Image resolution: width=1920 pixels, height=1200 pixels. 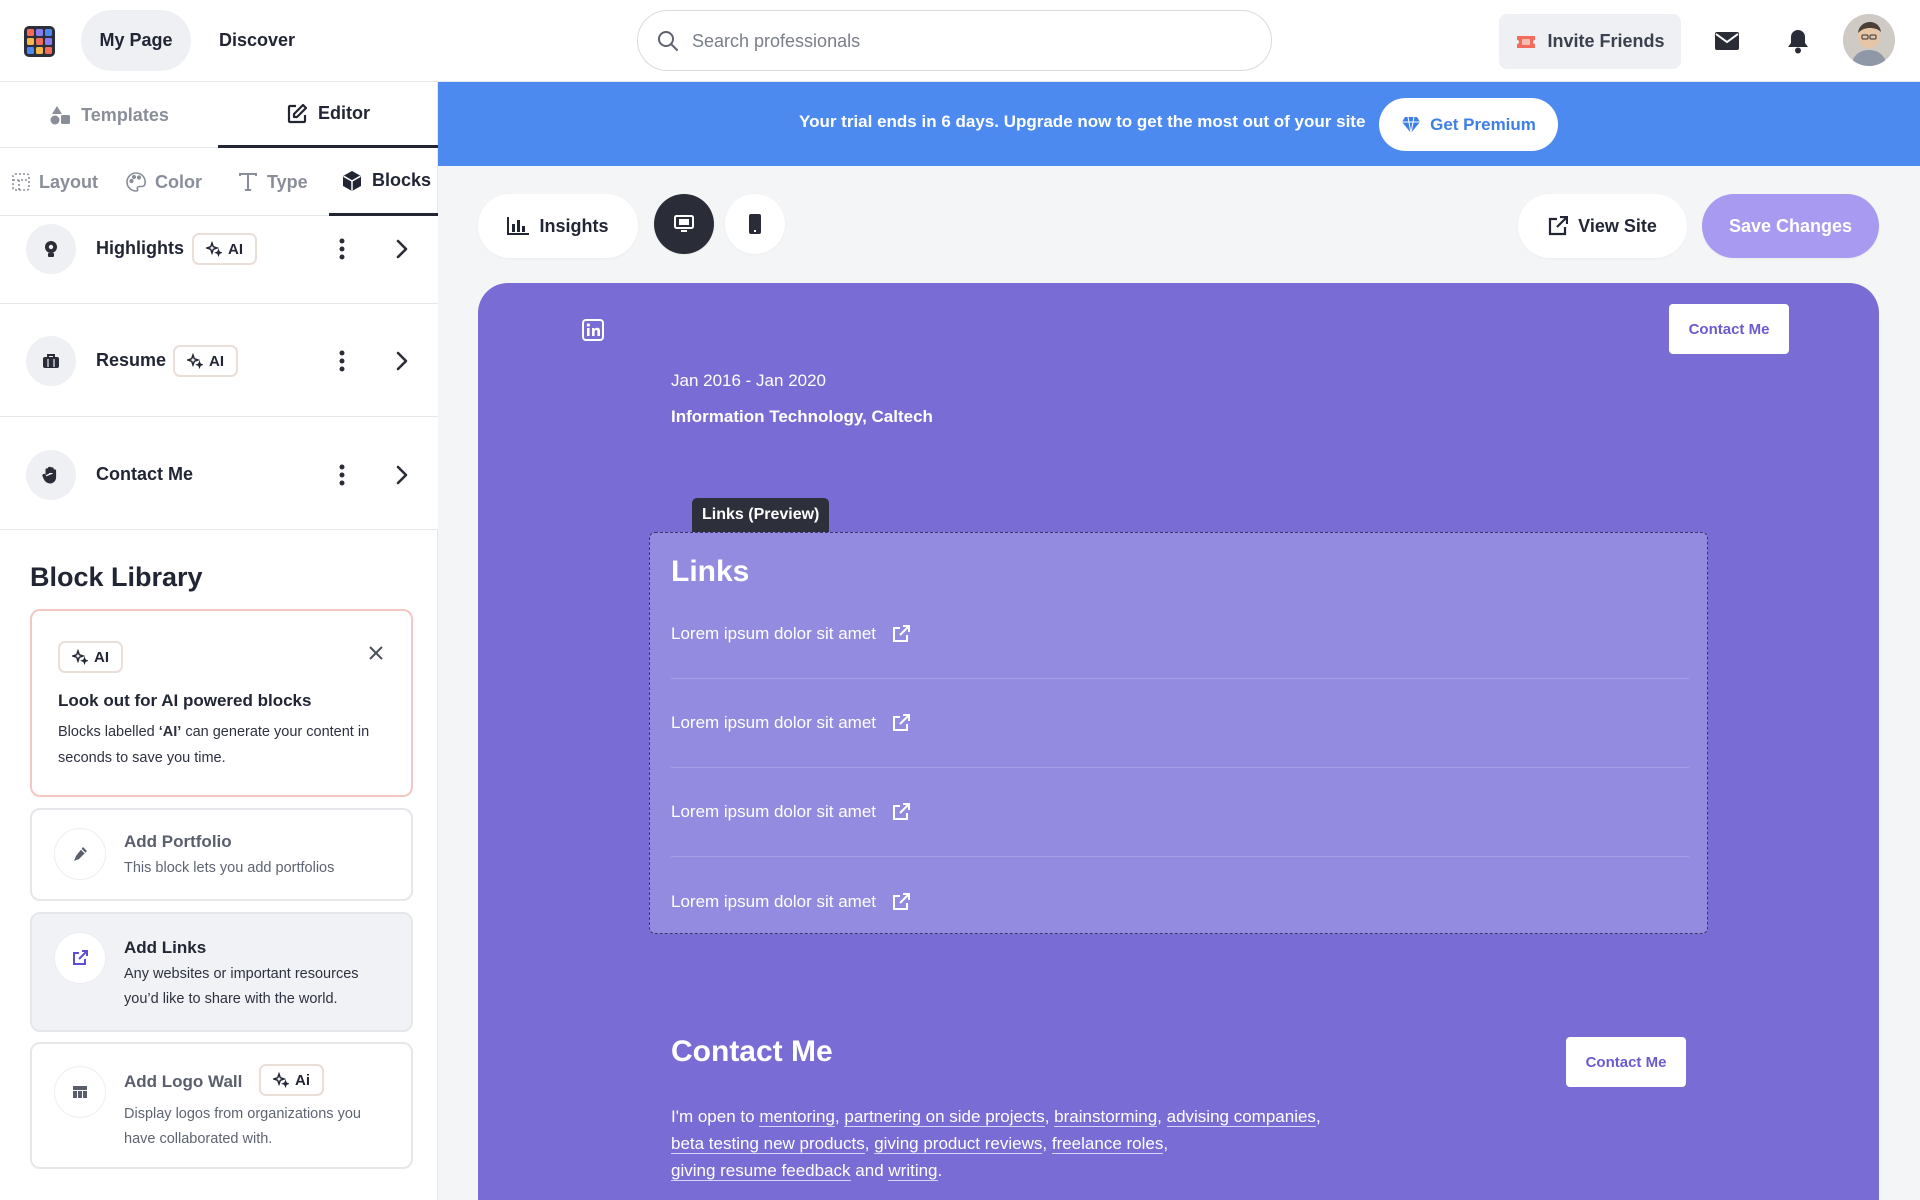 I want to click on block-row-highlights: Highlights AI, so click(x=219, y=260).